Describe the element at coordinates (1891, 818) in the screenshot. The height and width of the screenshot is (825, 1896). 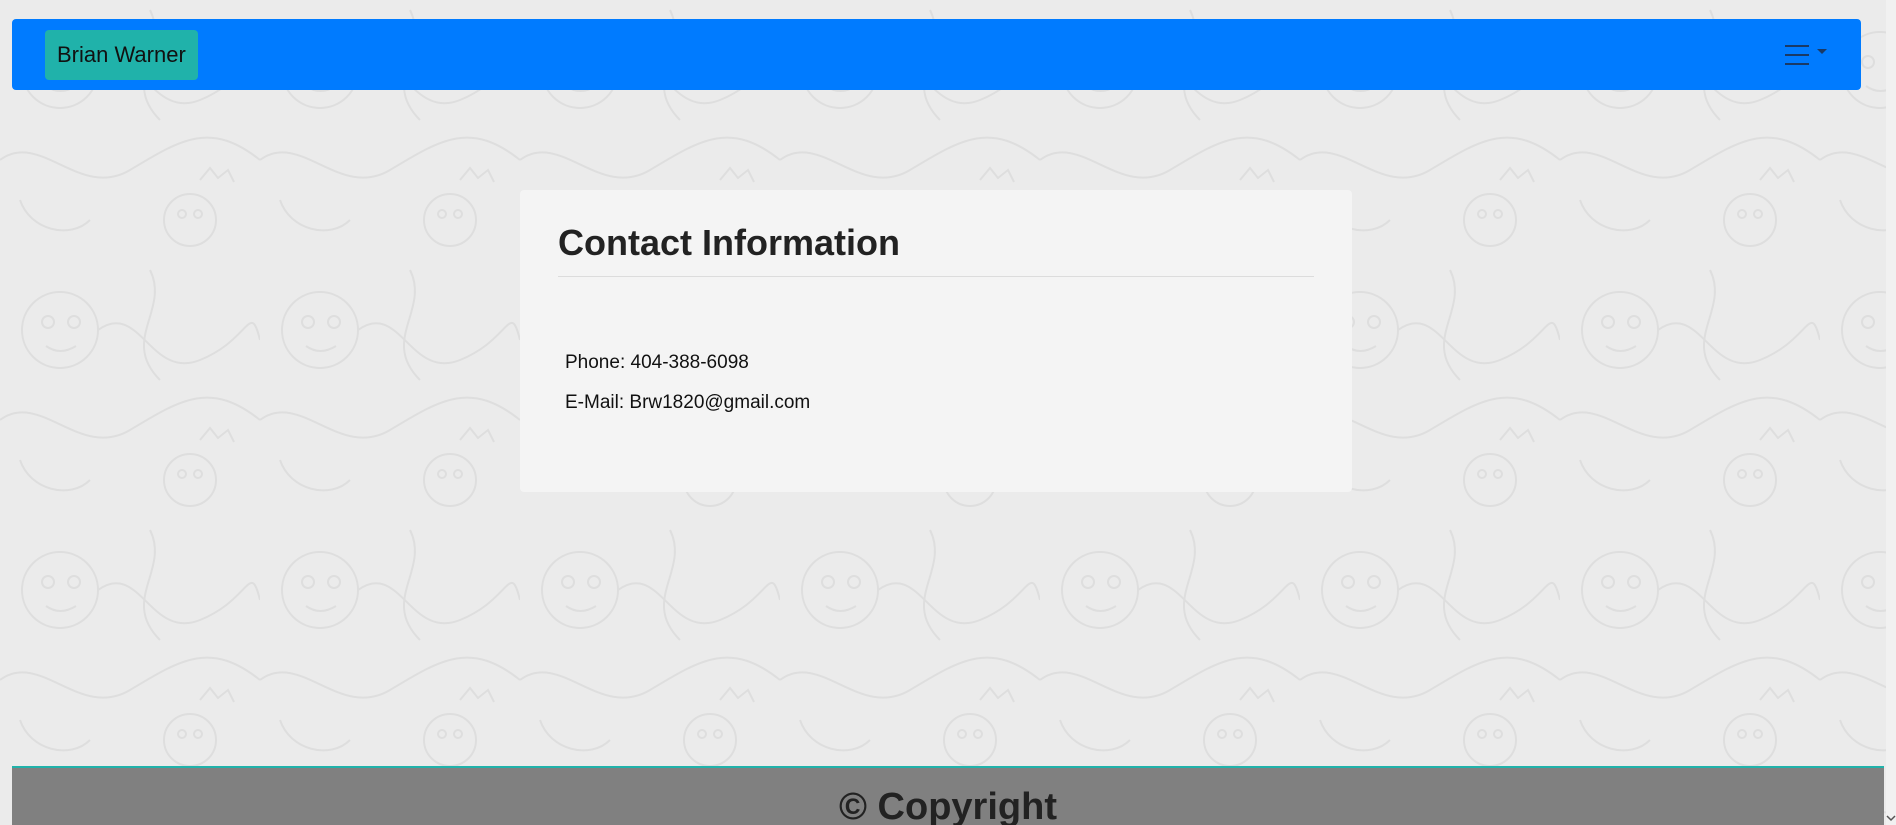
I see `scroll-down-arrow-icon` at that location.